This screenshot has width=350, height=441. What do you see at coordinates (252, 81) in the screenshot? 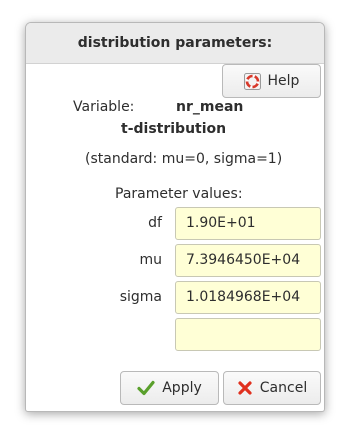
I see `lifebuoy-icon` at bounding box center [252, 81].